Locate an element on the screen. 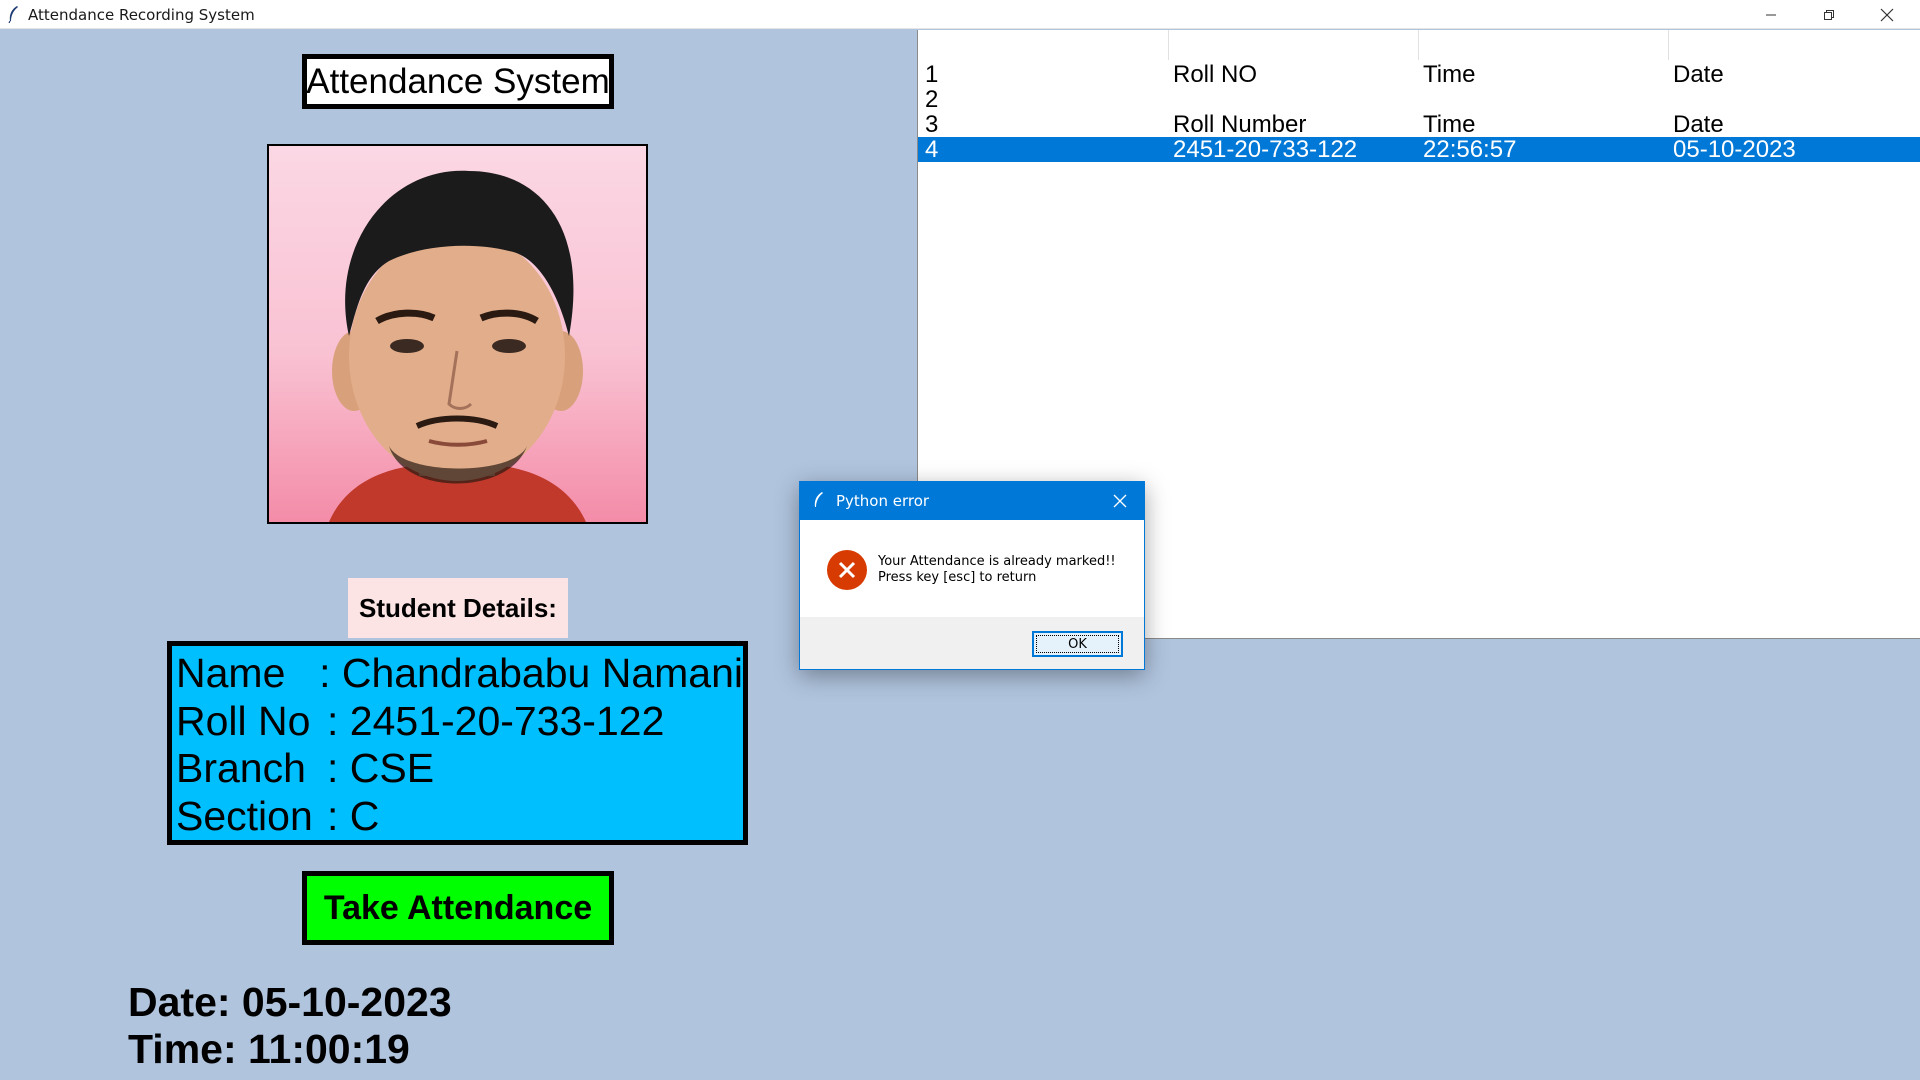  page-title-text: Attendance System is located at coordinates (458, 81).